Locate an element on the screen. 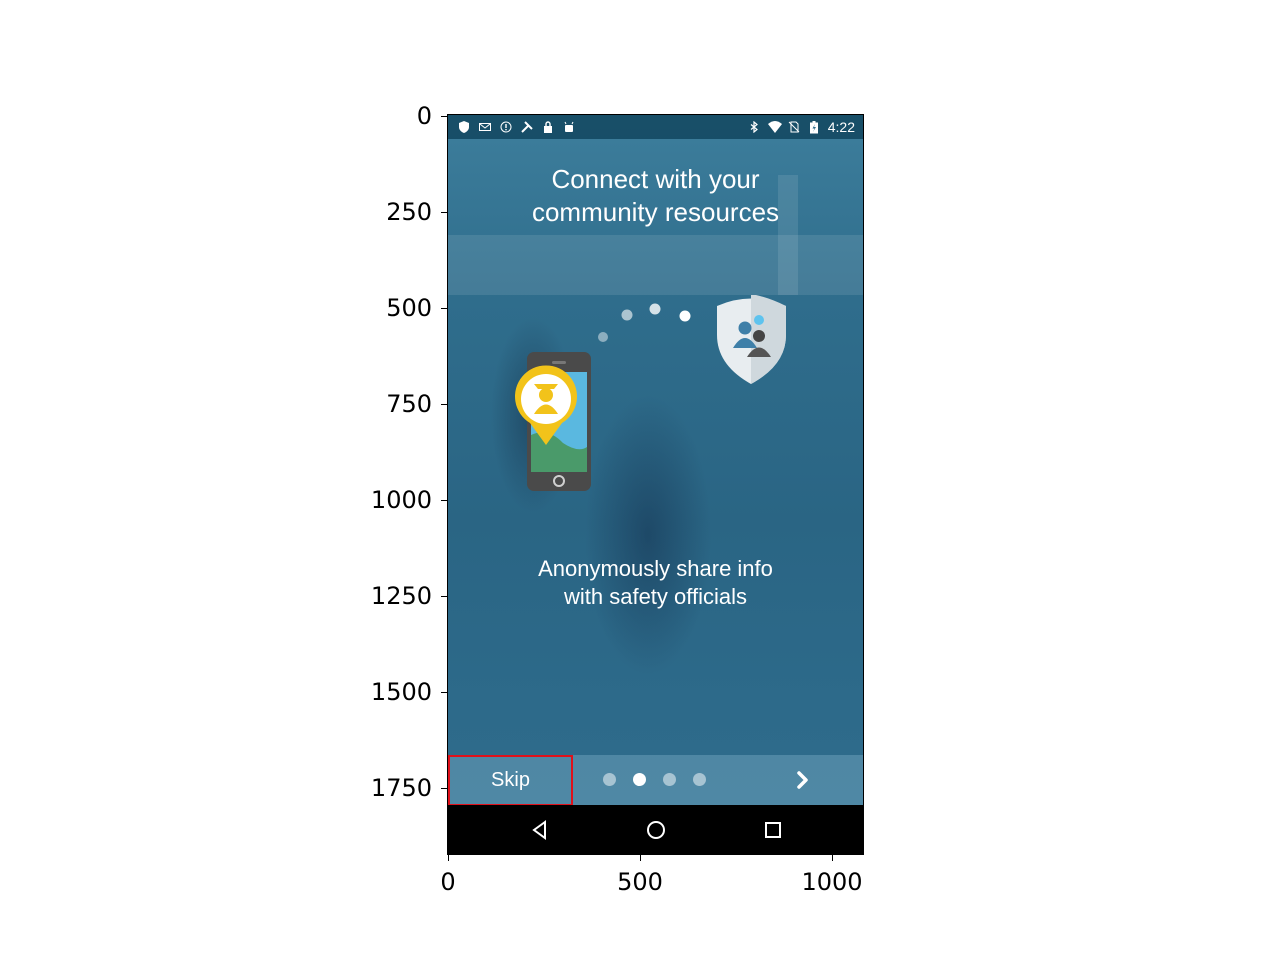 The image size is (1280, 960). recents-icon is located at coordinates (773, 830).